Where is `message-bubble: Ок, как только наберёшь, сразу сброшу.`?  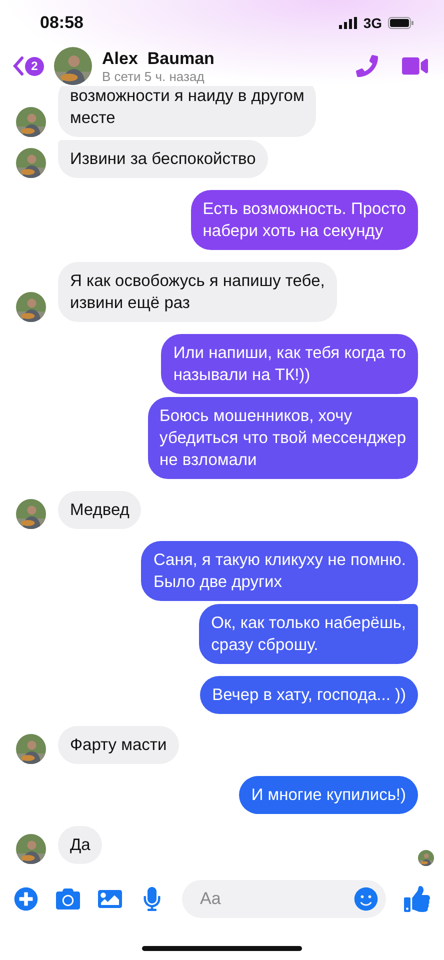
message-bubble: Ок, как только наберёшь, сразу сброшу. is located at coordinates (308, 634).